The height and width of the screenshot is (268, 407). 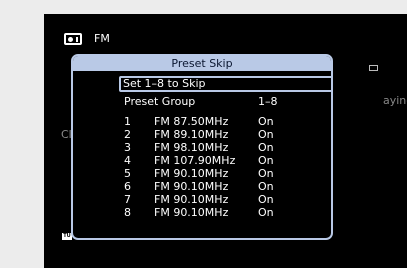 I want to click on background-text-right: aying, so click(x=395, y=100).